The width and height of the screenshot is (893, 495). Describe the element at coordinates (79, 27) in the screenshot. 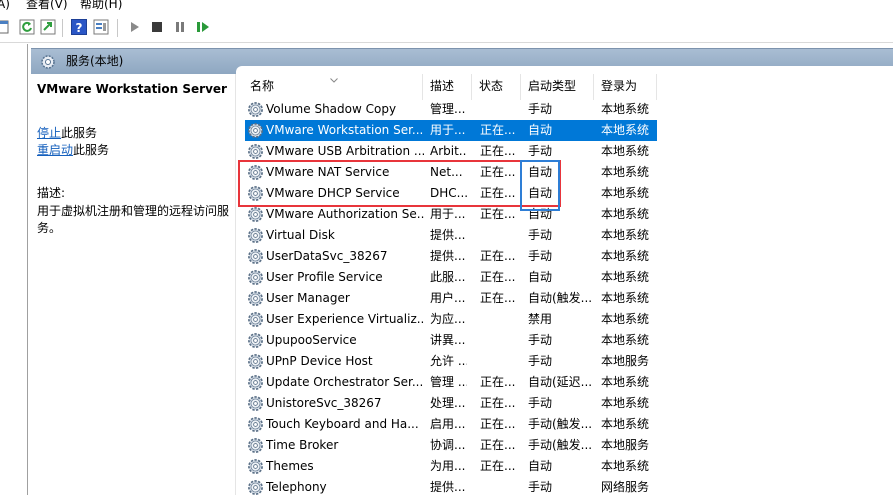

I see `help-icon: ?` at that location.